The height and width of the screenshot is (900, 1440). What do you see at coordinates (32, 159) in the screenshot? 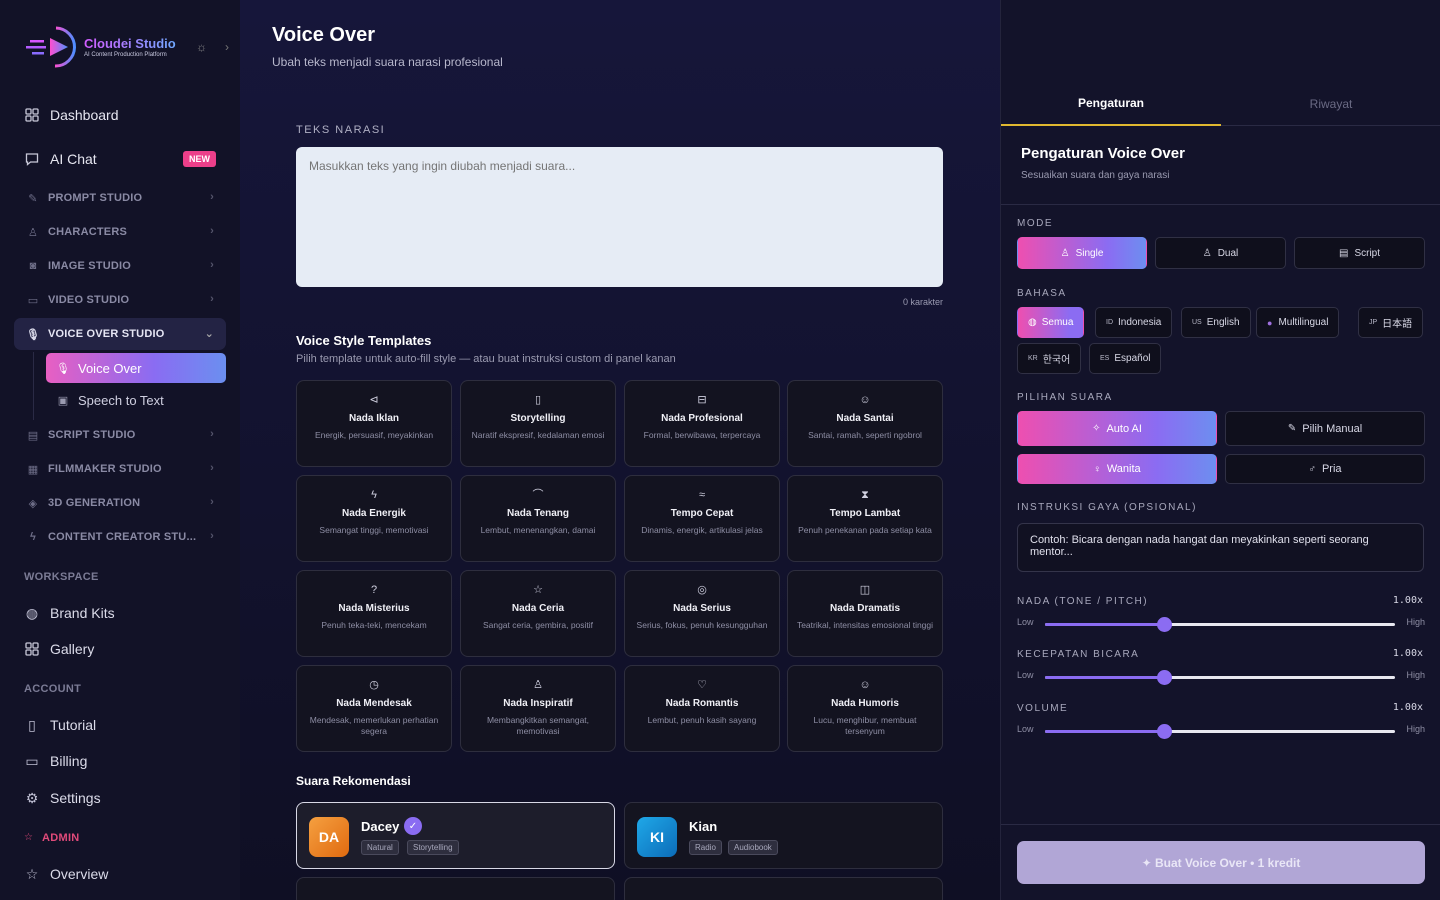
I see `chat-icon` at bounding box center [32, 159].